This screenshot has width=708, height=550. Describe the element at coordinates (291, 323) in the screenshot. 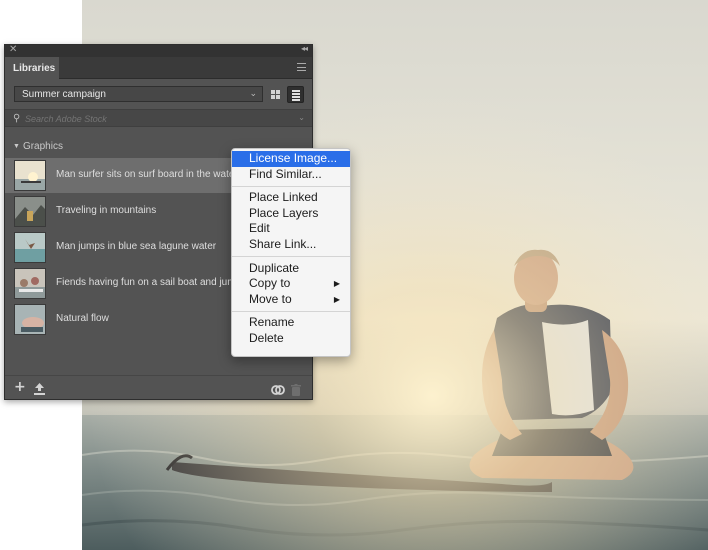

I see `menu-item-rename: Rename` at that location.